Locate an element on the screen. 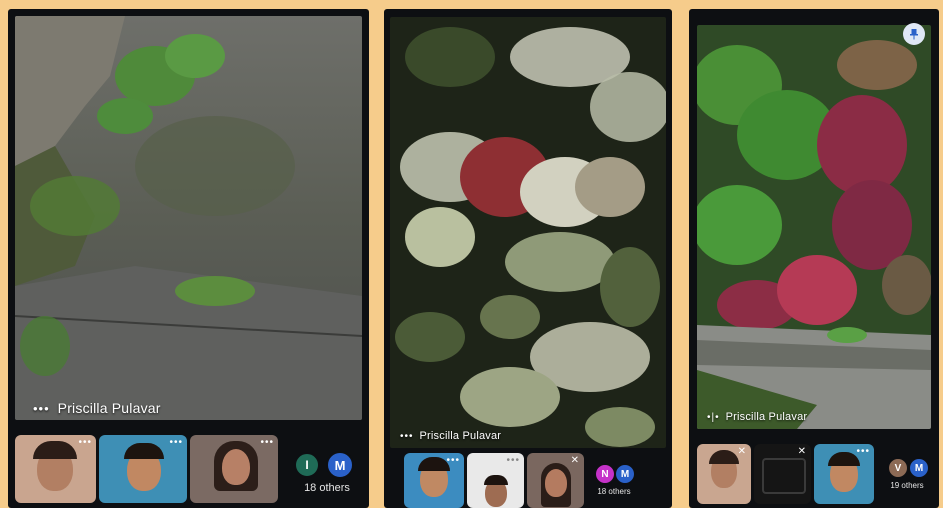 The width and height of the screenshot is (943, 508). others-count-label: 19 others is located at coordinates (907, 485).